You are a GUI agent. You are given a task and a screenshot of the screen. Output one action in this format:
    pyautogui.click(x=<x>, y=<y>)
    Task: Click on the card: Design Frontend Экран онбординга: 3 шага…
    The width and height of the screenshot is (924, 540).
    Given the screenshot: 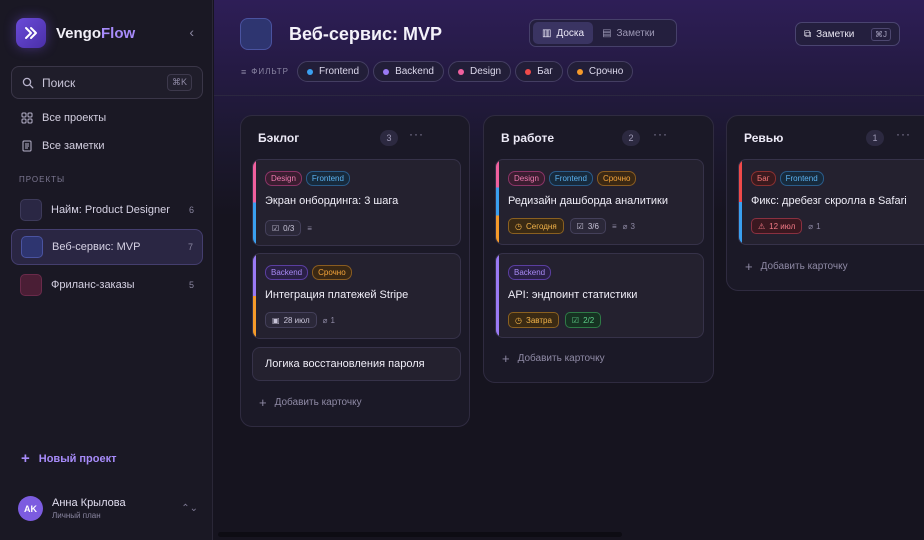 What is the action you would take?
    pyautogui.click(x=356, y=202)
    